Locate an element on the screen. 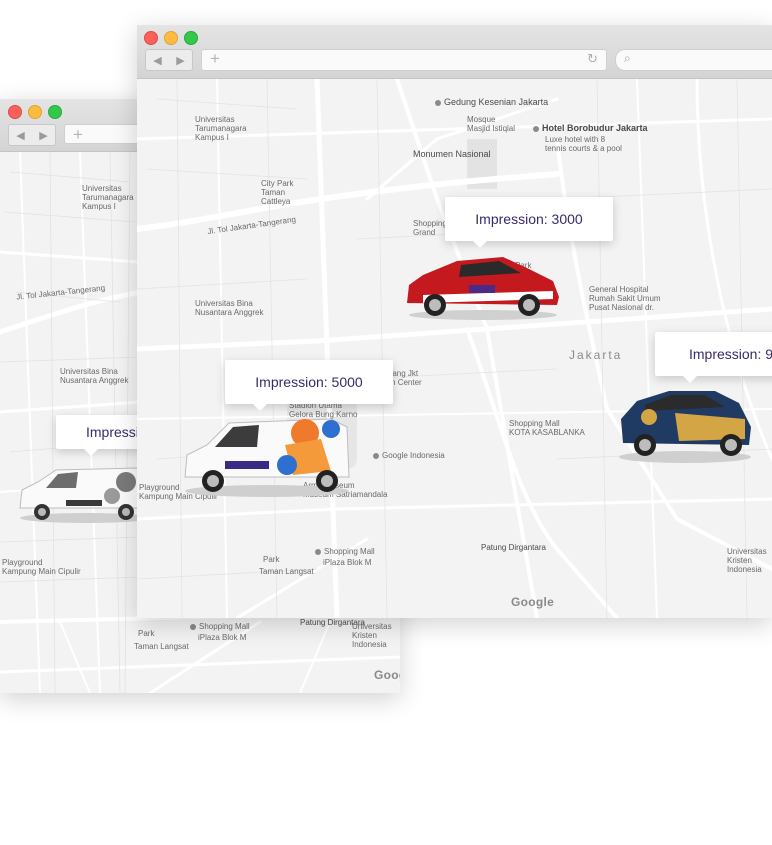 Image resolution: width=772 pixels, height=845 pixels. new-tab-button: + is located at coordinates (104, 134).